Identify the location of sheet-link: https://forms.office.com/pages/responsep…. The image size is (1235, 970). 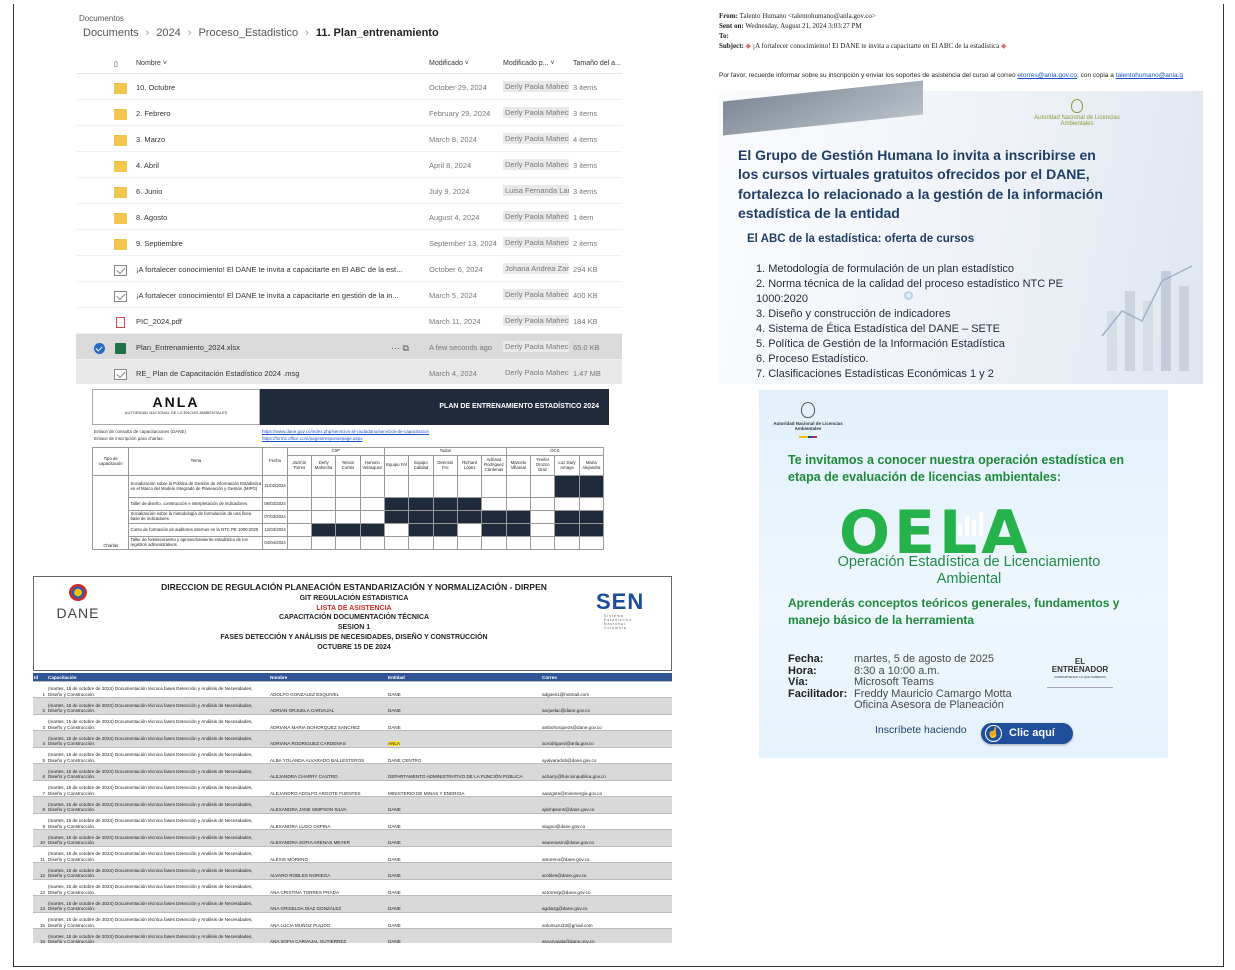
(312, 438).